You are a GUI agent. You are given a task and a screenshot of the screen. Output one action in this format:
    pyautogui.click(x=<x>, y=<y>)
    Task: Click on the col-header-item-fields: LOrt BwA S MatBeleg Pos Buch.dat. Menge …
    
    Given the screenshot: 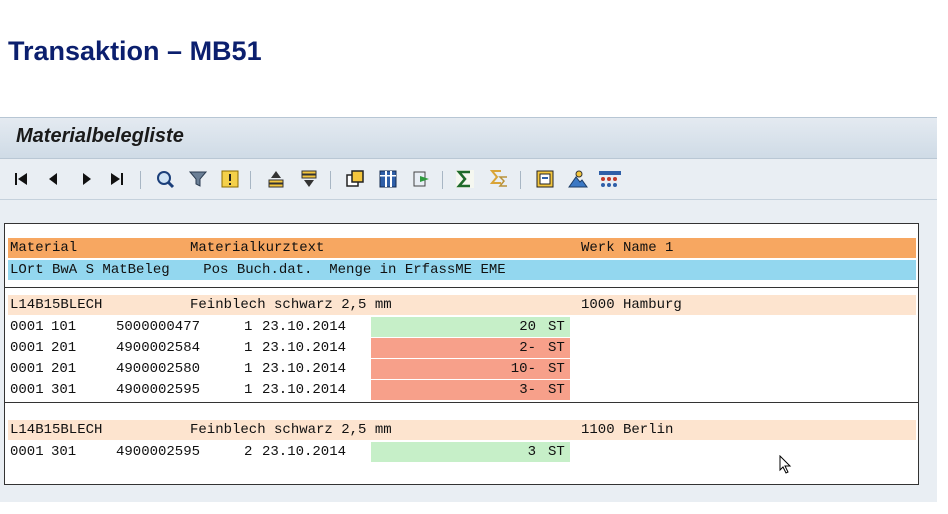 What is the action you would take?
    pyautogui.click(x=258, y=270)
    